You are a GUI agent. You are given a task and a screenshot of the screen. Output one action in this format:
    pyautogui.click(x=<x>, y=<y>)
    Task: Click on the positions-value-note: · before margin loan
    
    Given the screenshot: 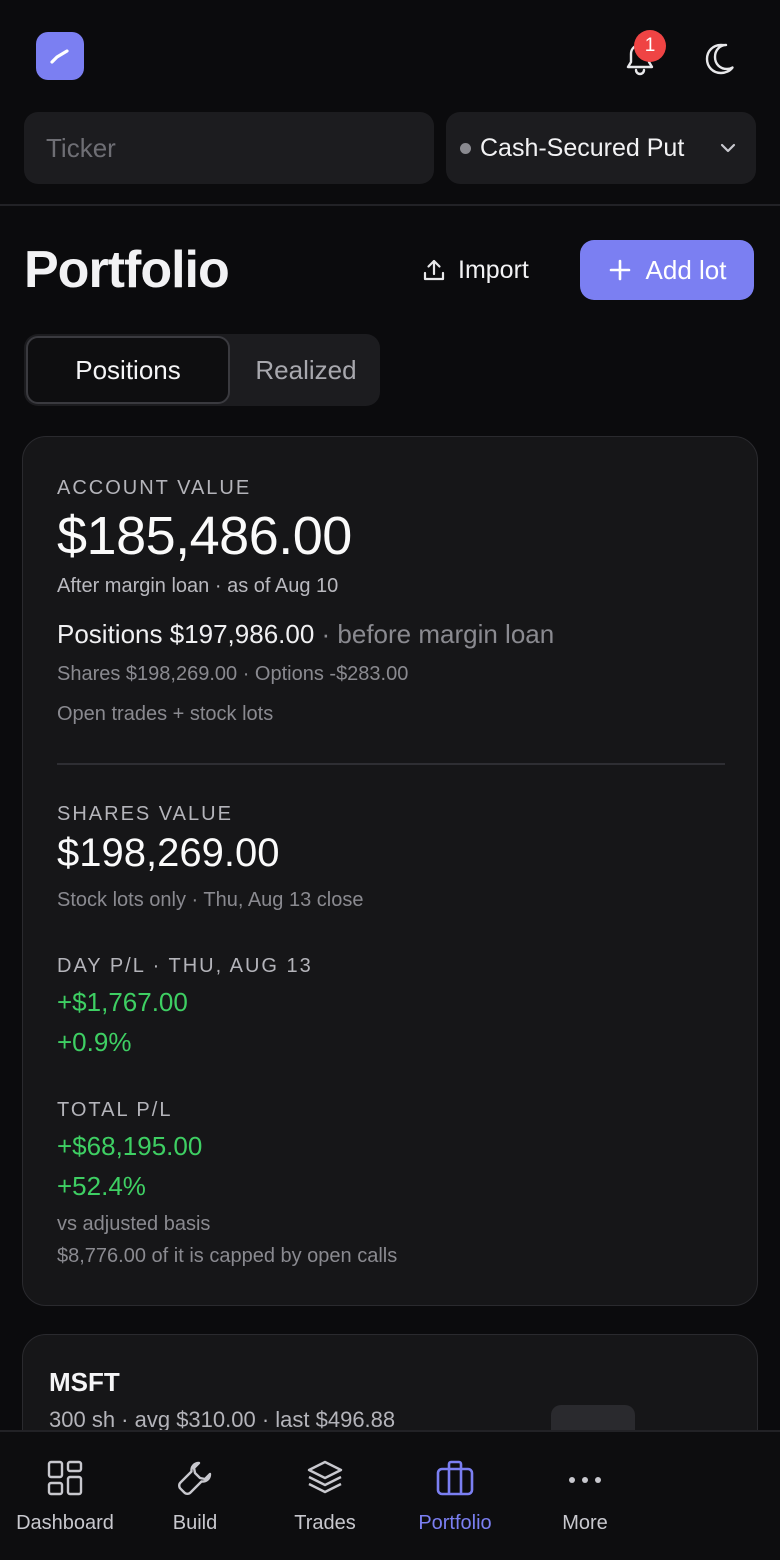 What is the action you would take?
    pyautogui.click(x=434, y=634)
    